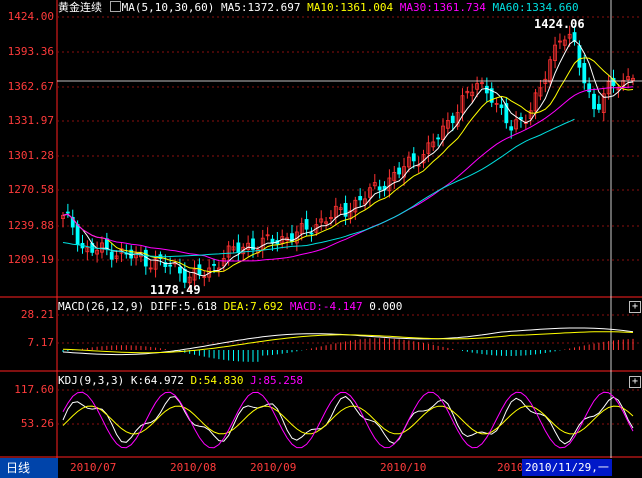  Describe the element at coordinates (635, 382) in the screenshot. I see `kdj-expand-button: +` at that location.